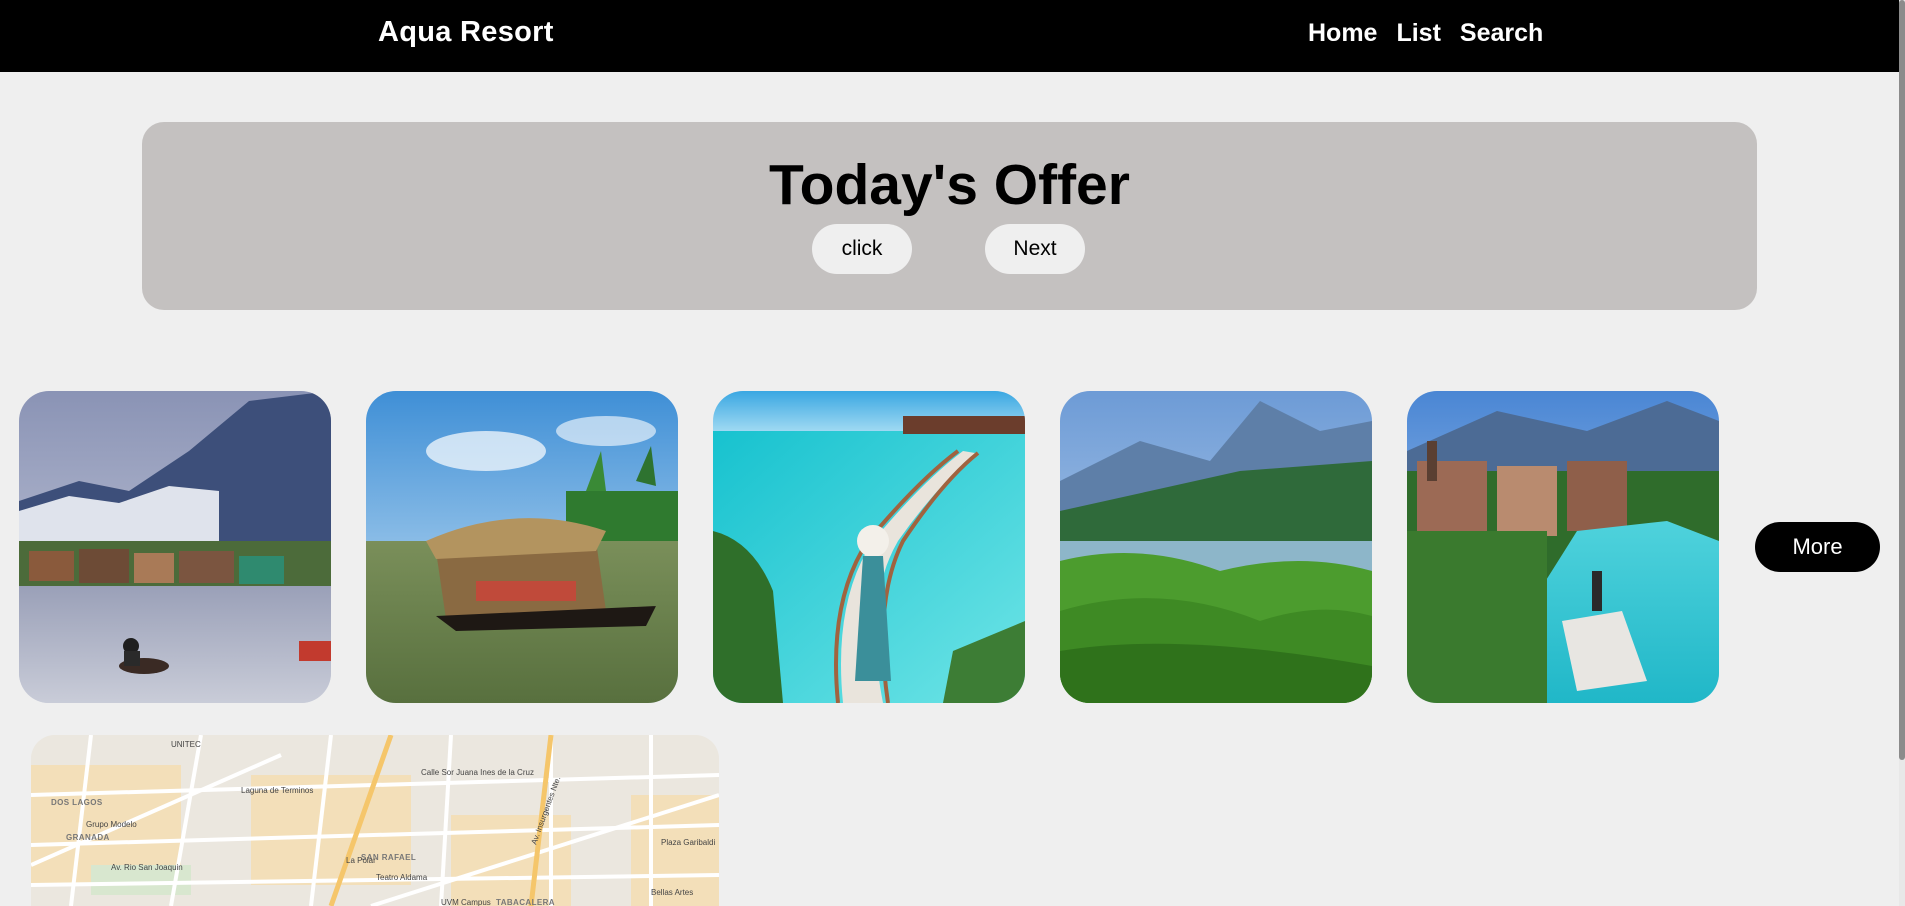 The image size is (1905, 906). I want to click on tea-hills-photo, so click(1216, 547).